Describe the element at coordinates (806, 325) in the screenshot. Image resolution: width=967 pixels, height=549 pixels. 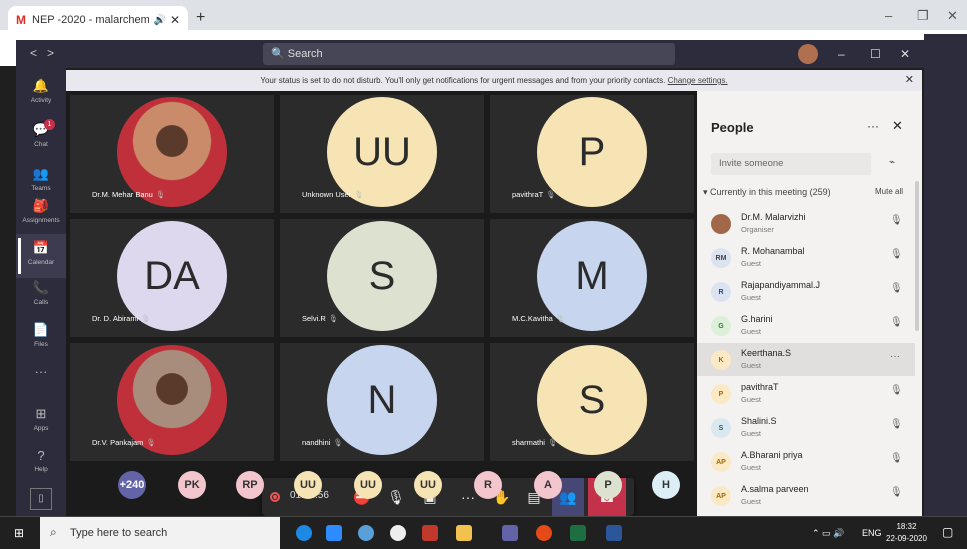
I see `participant-row: G G.harini Guest 🎙` at that location.